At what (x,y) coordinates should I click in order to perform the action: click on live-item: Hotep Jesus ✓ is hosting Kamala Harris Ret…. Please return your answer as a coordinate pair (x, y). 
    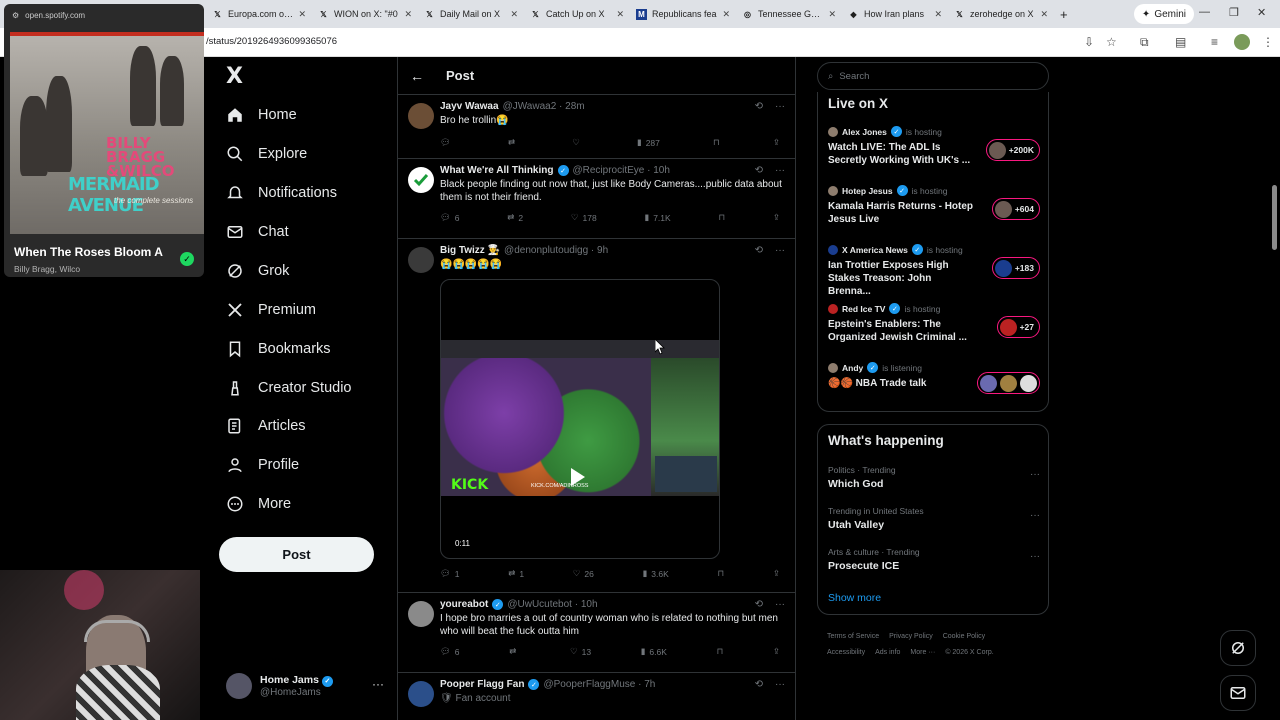
    Looking at the image, I should click on (934, 205).